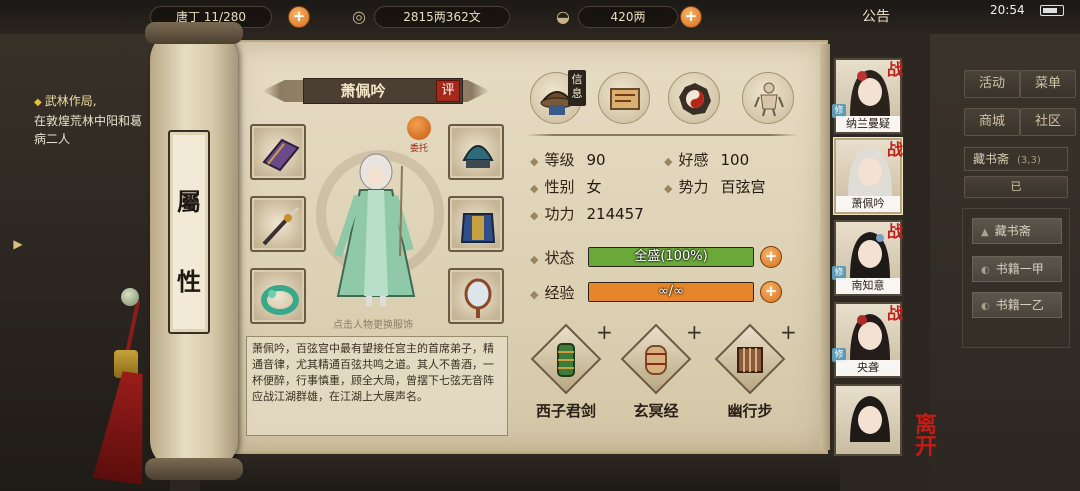  I want to click on equip-slot-ring, so click(278, 296).